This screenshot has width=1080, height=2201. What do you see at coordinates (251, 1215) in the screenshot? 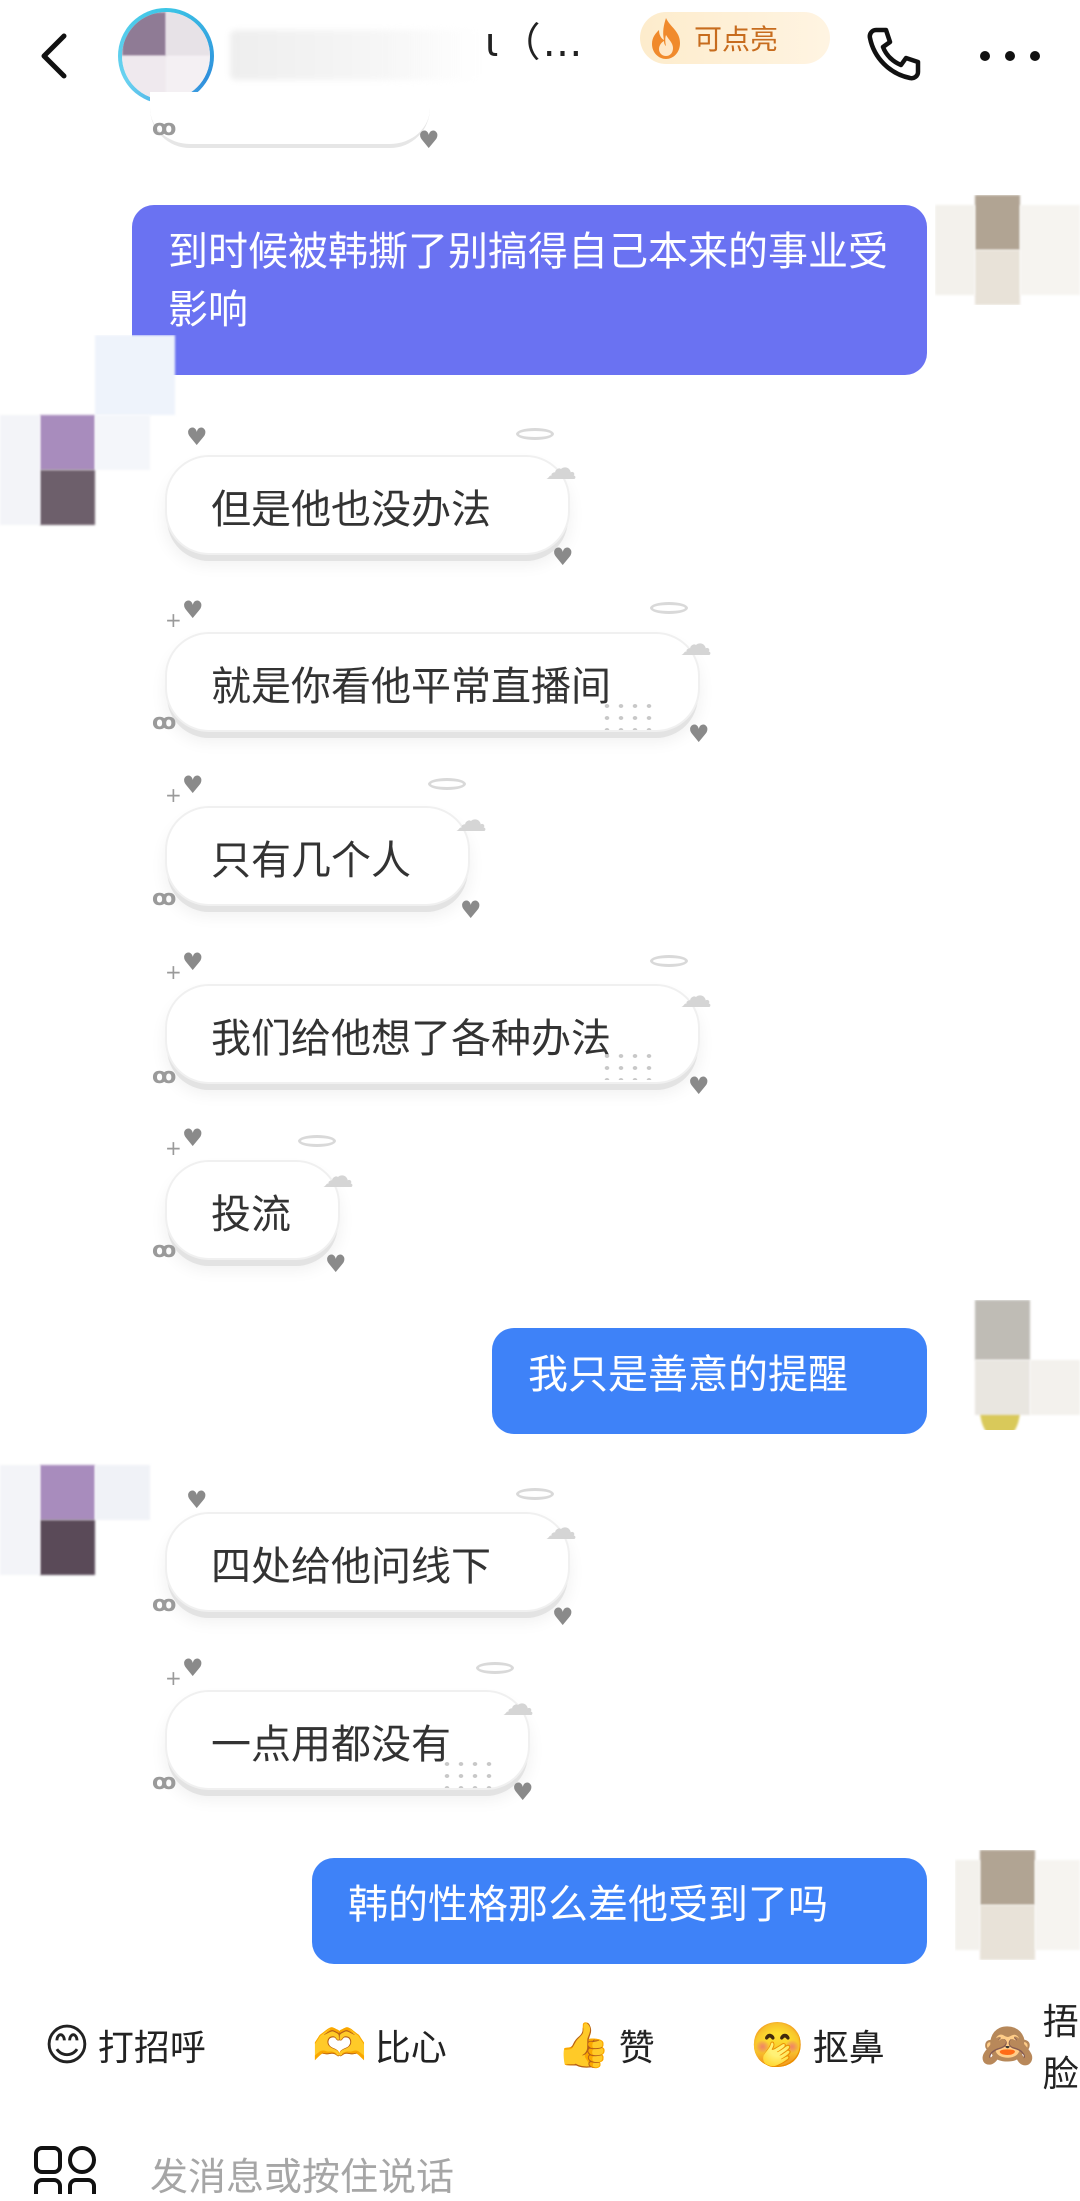
I see `message-text: 投流` at bounding box center [251, 1215].